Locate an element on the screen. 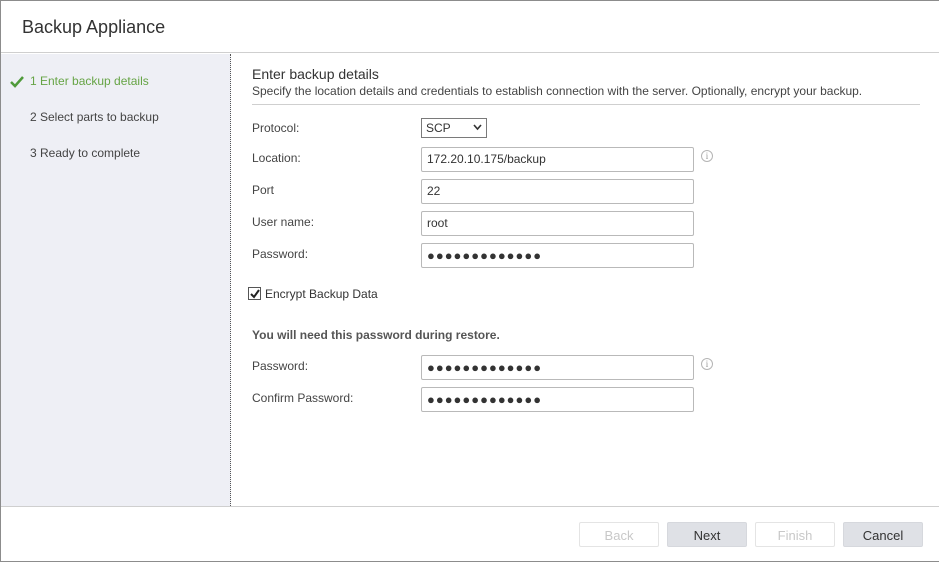  encryption-password-label: Password: is located at coordinates (280, 366).